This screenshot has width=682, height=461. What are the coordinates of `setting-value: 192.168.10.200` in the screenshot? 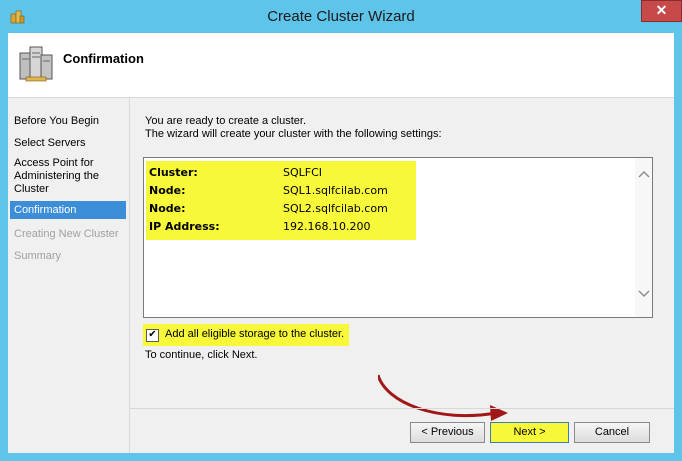 It's located at (327, 226).